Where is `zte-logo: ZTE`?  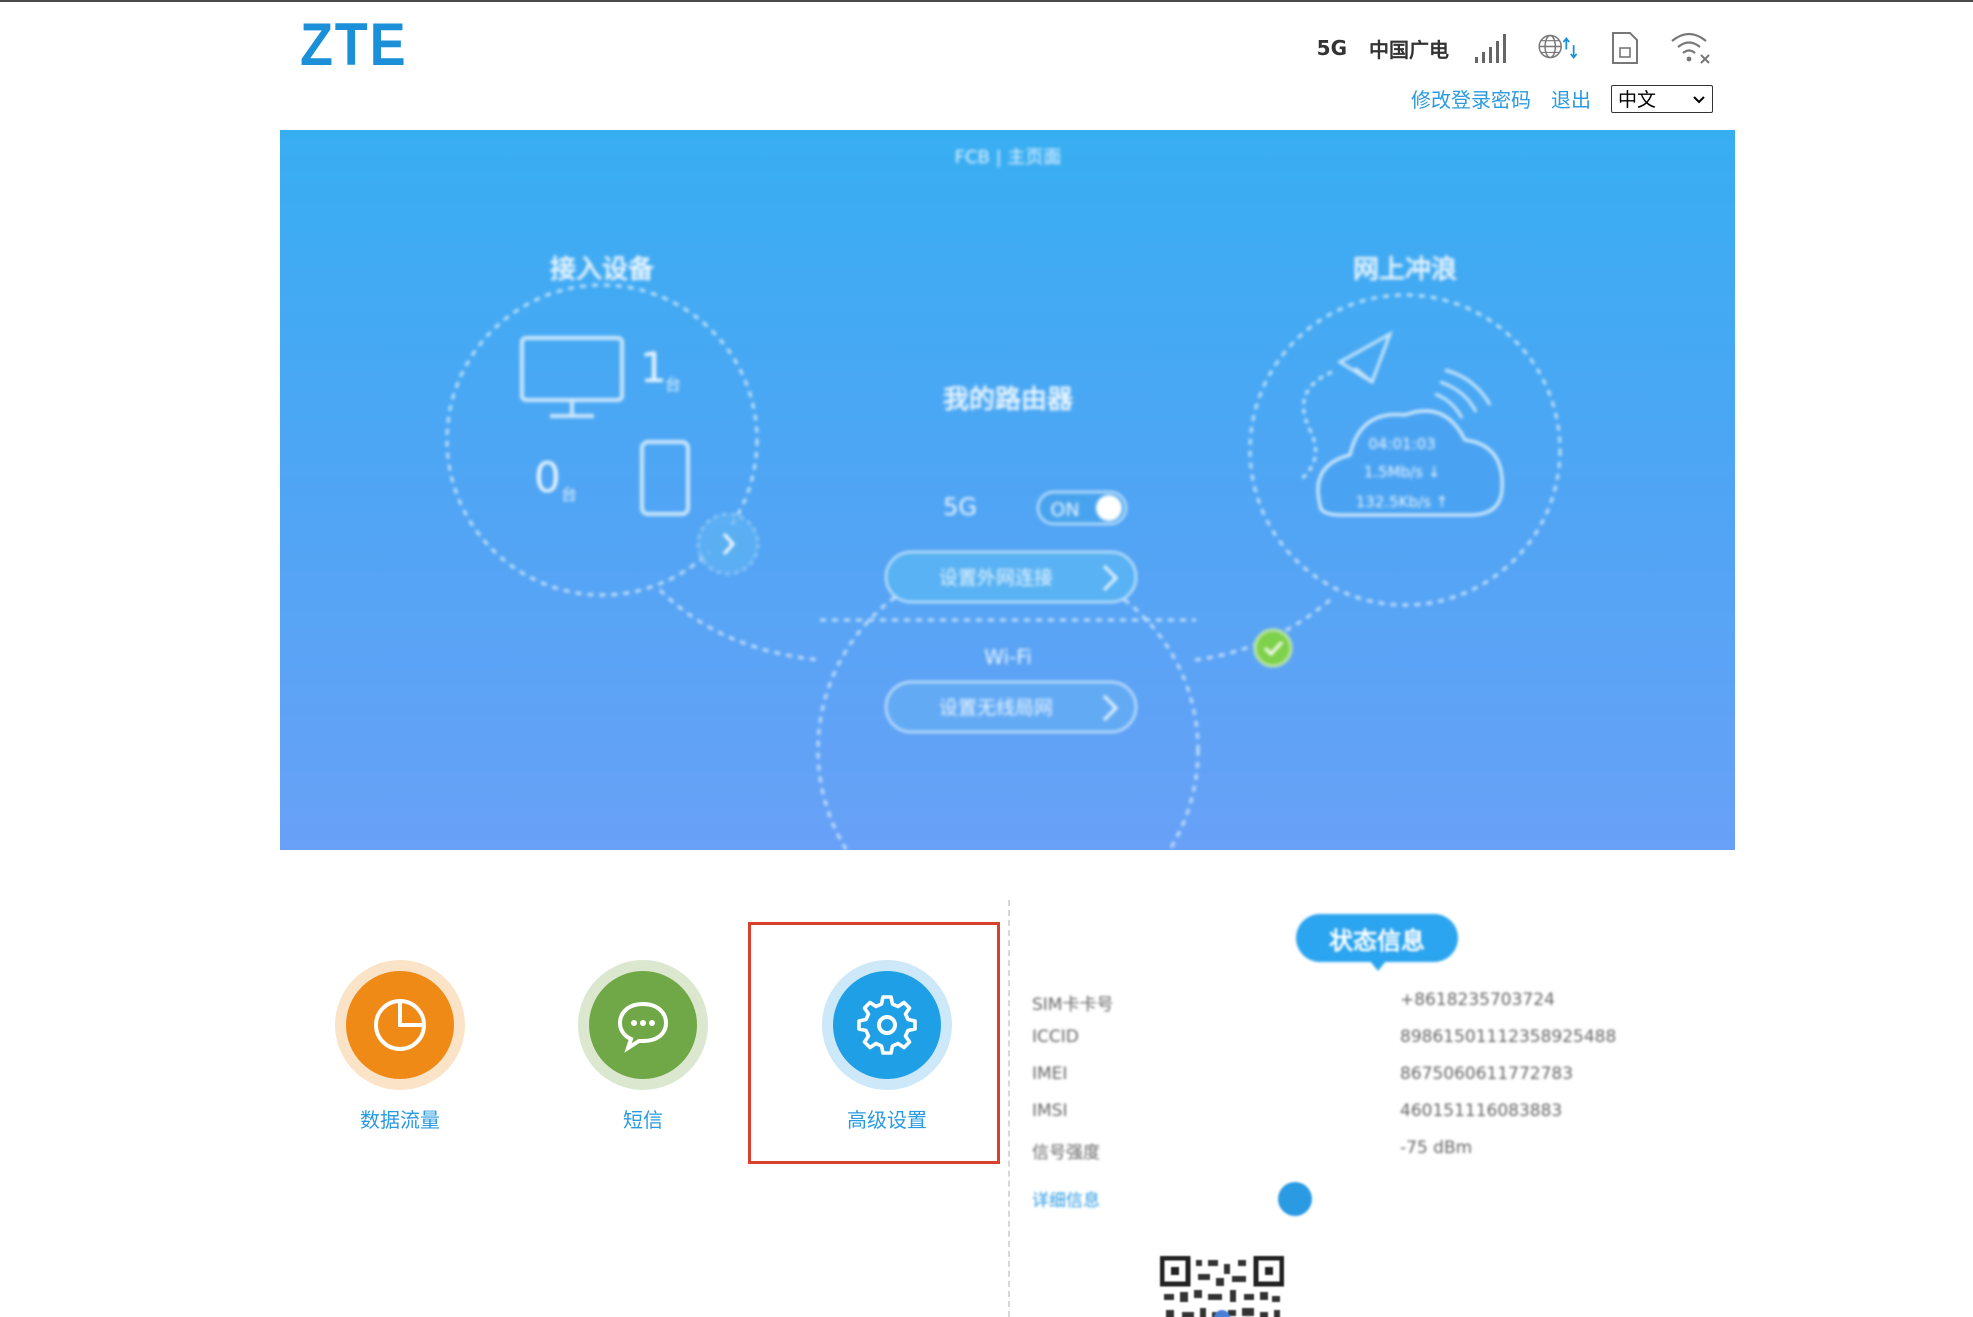
zte-logo: ZTE is located at coordinates (354, 44).